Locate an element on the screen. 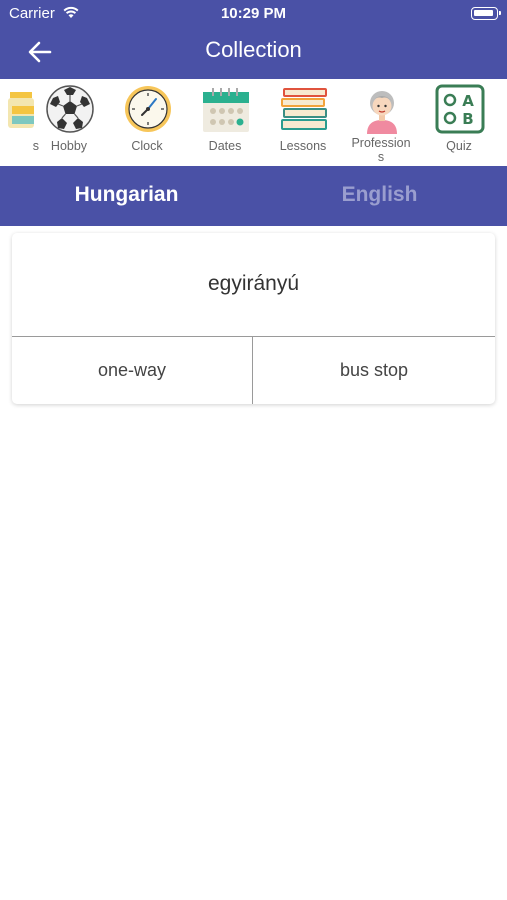  category-dates: Dates is located at coordinates (225, 122).